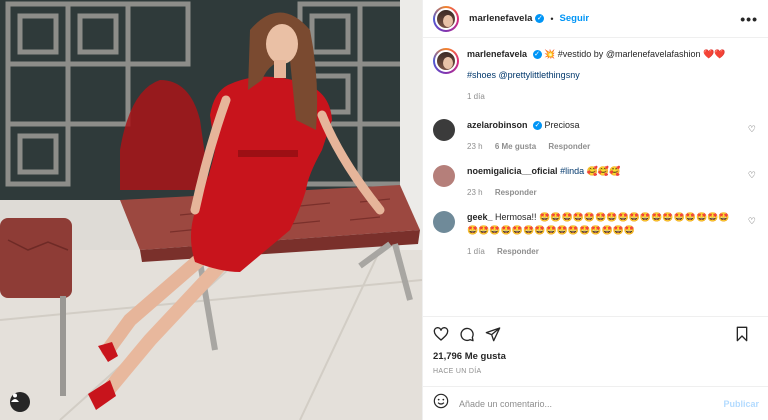 This screenshot has width=768, height=420. What do you see at coordinates (741, 404) in the screenshot?
I see `publish-button: Publicar` at bounding box center [741, 404].